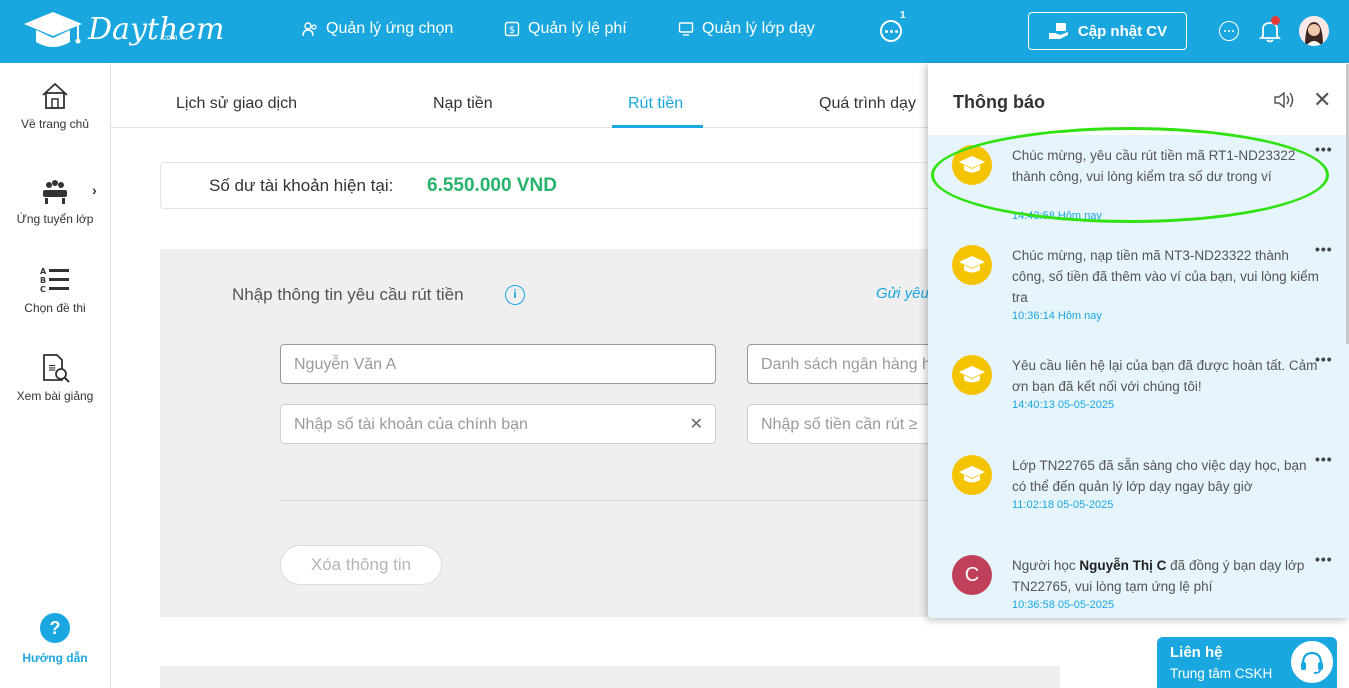 The height and width of the screenshot is (688, 1349). I want to click on nav-manage-fees: $ Quản lý lệ phí, so click(565, 29).